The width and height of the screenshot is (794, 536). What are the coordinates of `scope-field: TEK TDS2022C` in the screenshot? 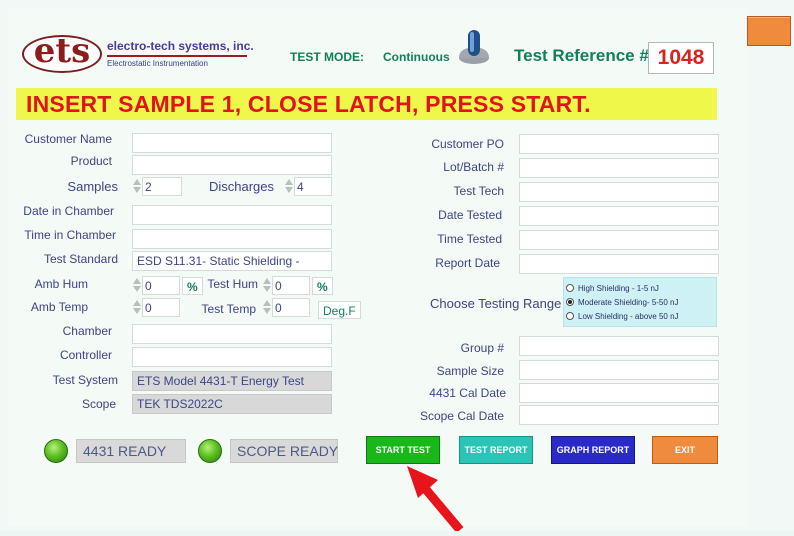 It's located at (232, 404).